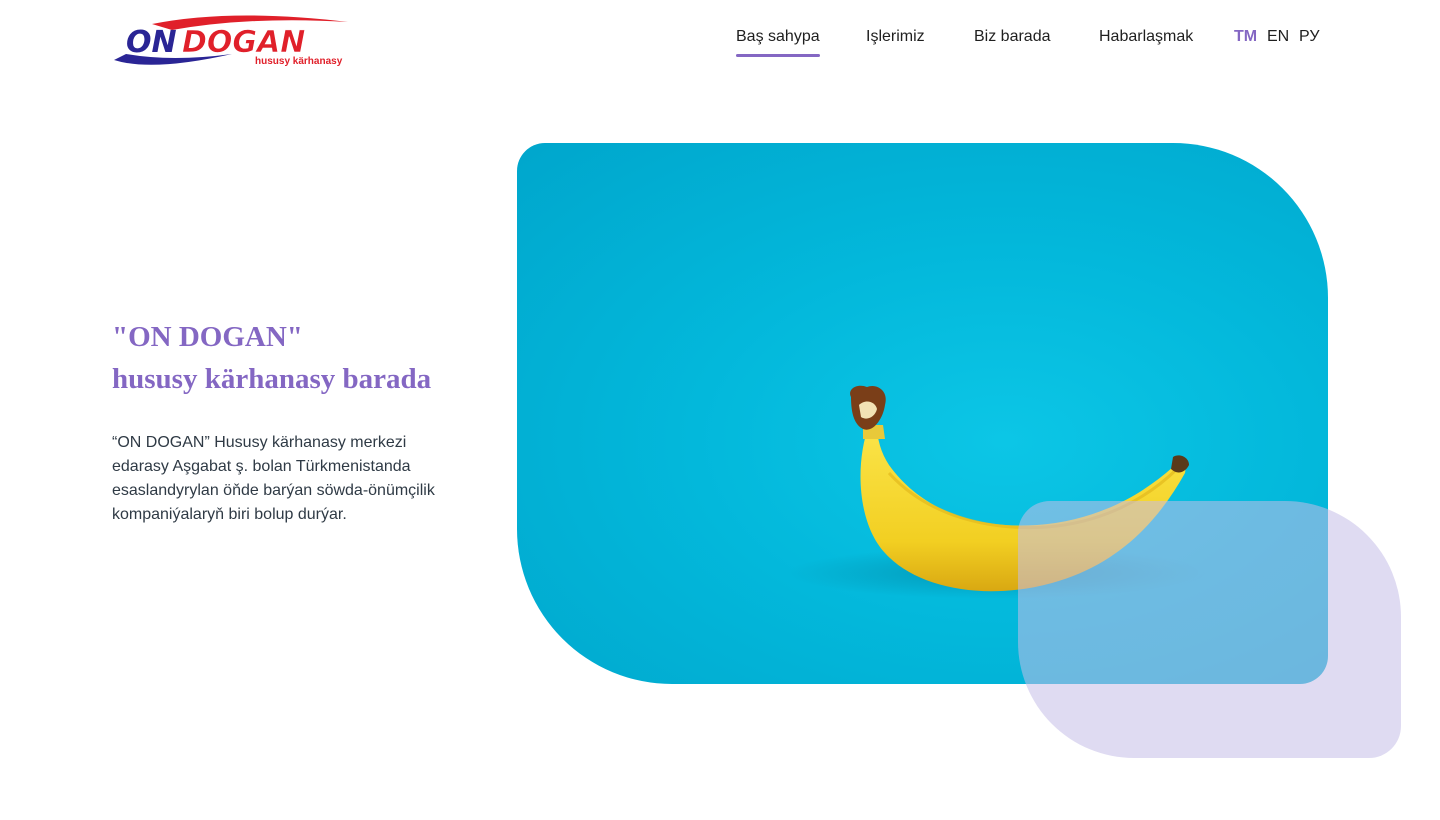 This screenshot has width=1440, height=820. I want to click on logo-tagline: hususy kärhanasy, so click(299, 61).